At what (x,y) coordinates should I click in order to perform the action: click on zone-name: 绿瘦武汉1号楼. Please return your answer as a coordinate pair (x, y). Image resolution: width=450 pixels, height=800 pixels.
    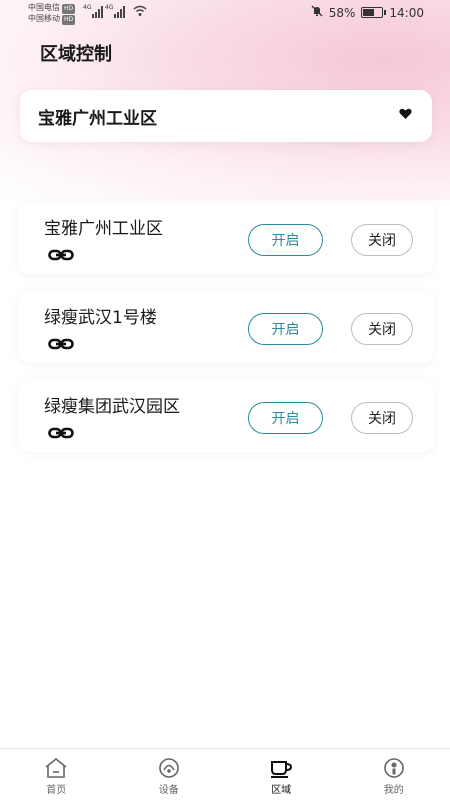
    Looking at the image, I should click on (100, 318).